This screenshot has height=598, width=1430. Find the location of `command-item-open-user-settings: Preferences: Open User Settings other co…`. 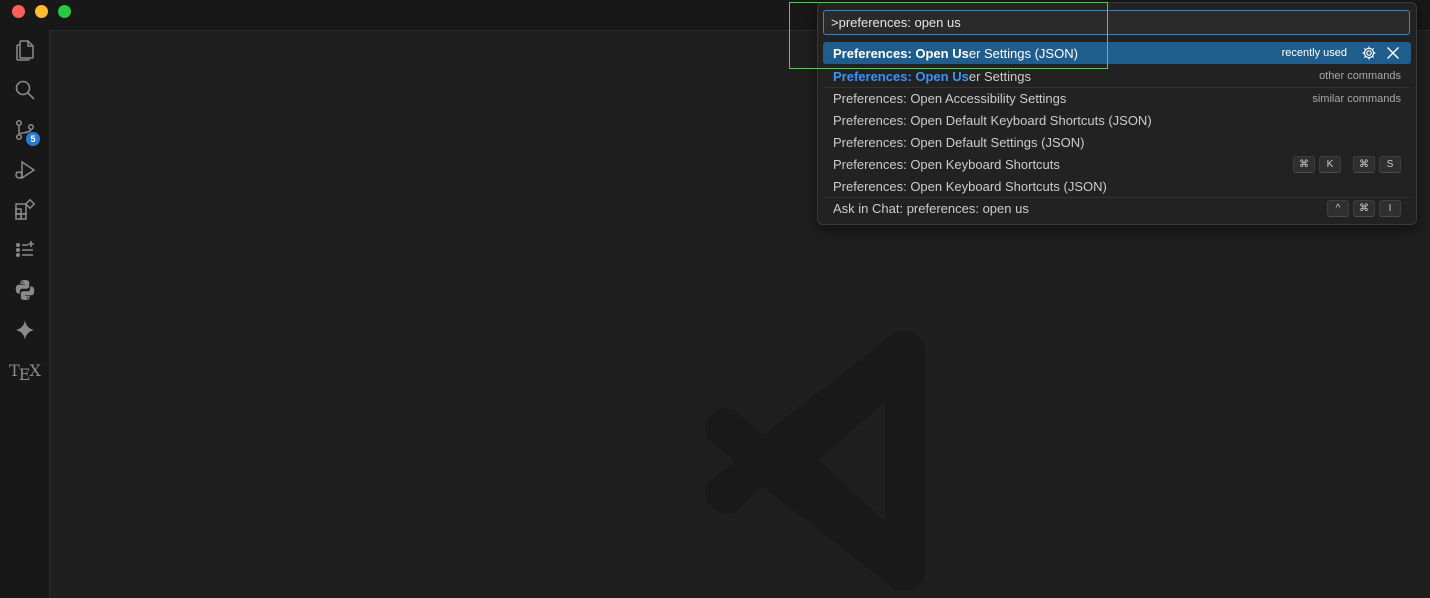

command-item-open-user-settings: Preferences: Open User Settings other co… is located at coordinates (1117, 76).